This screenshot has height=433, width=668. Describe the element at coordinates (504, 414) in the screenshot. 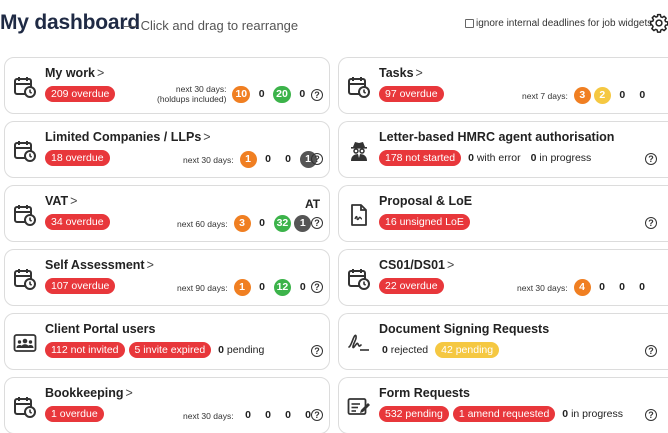

I see `amend-requested-badge: 1 amend requested` at that location.